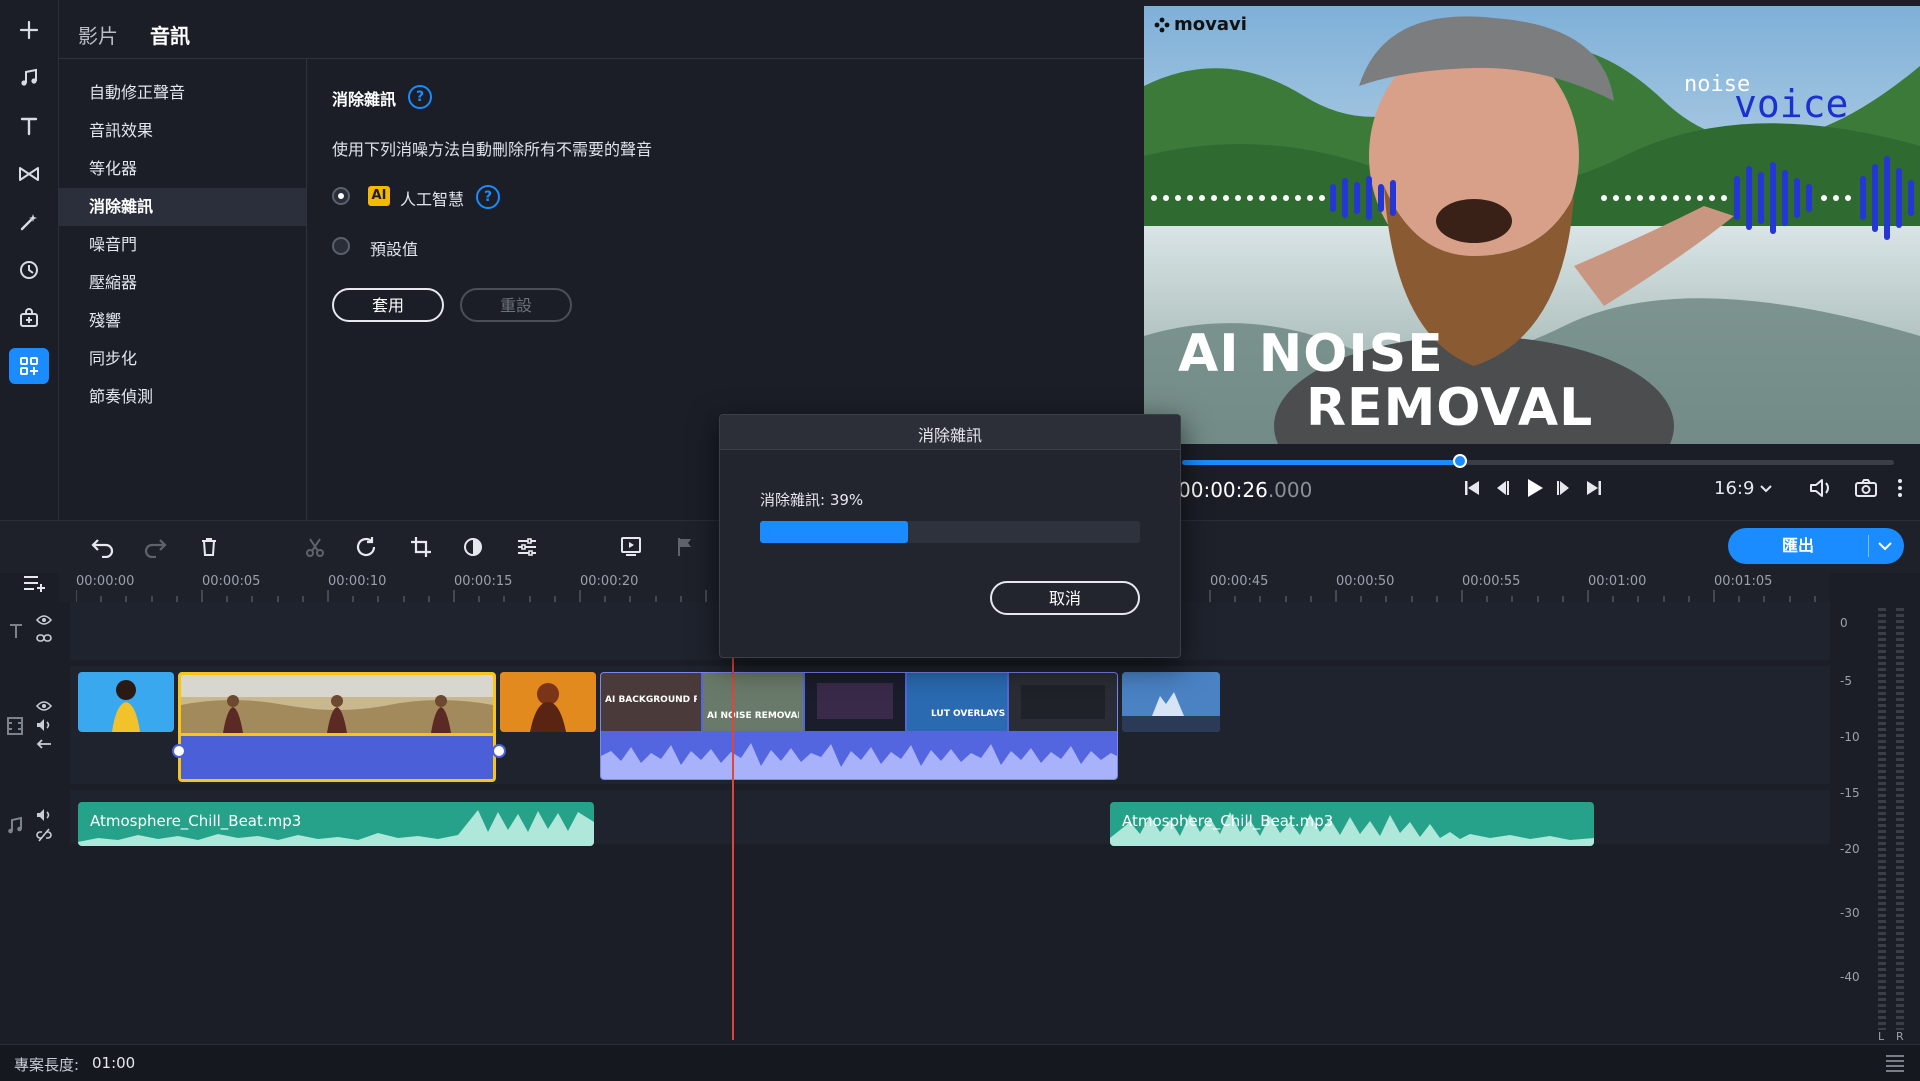  I want to click on play-button, so click(1534, 488).